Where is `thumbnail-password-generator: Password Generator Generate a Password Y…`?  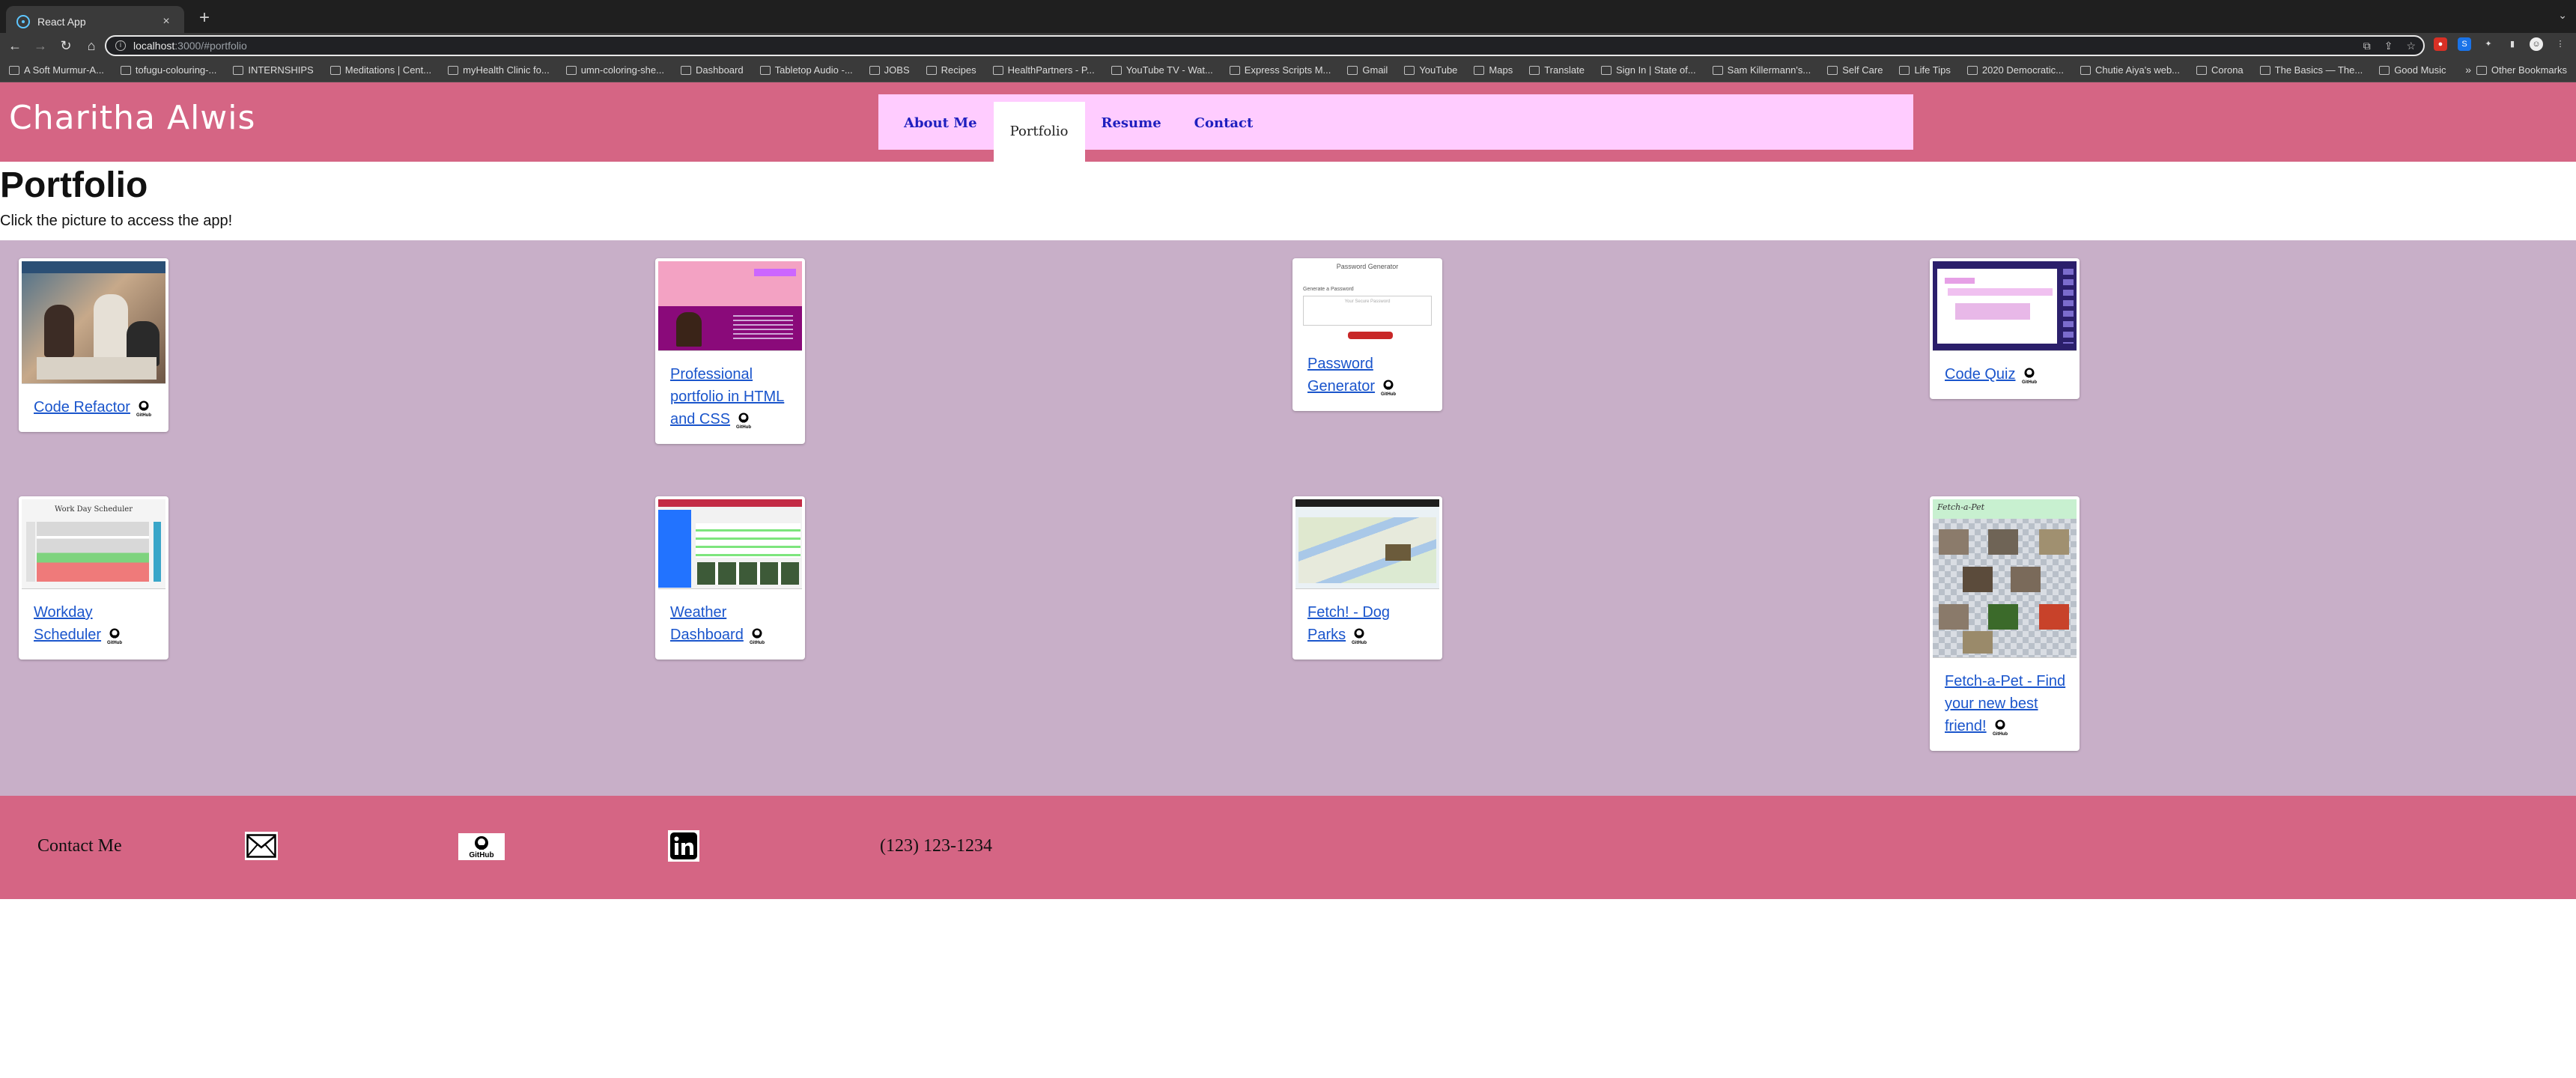
thumbnail-password-generator: Password Generator Generate a Password Y… is located at coordinates (1367, 303).